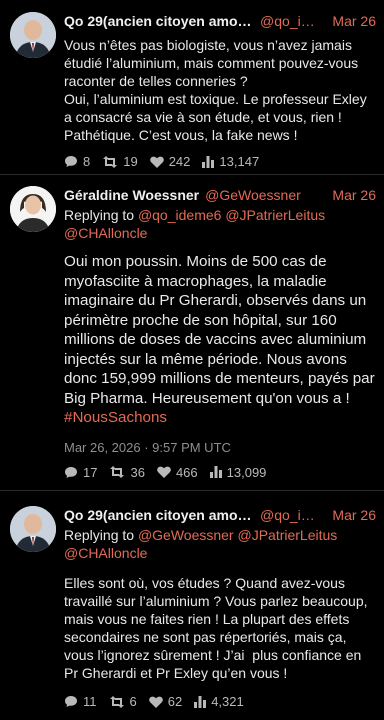 The width and height of the screenshot is (384, 720). I want to click on tweet-header: Géraldine Woessner @GeWoessner Mar 26, so click(220, 195).